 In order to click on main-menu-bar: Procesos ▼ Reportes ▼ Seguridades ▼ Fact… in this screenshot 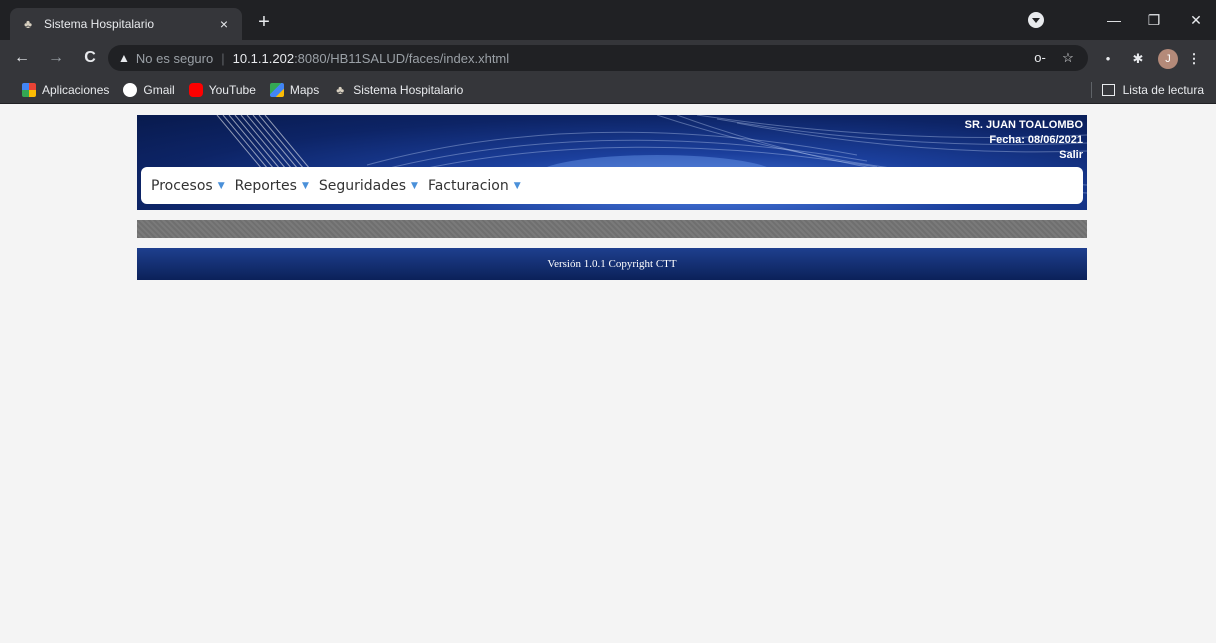, I will do `click(612, 185)`.